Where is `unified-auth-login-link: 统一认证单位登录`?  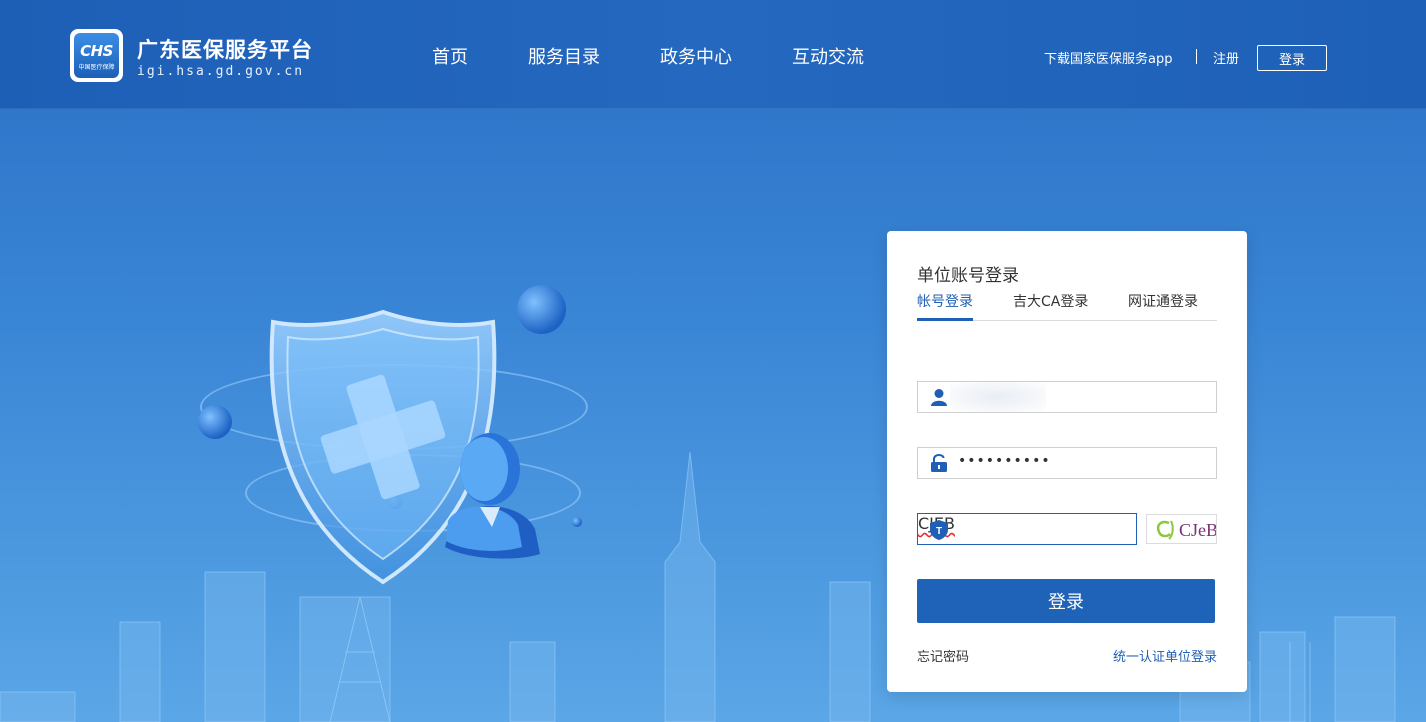 unified-auth-login-link: 统一认证单位登录 is located at coordinates (1165, 655).